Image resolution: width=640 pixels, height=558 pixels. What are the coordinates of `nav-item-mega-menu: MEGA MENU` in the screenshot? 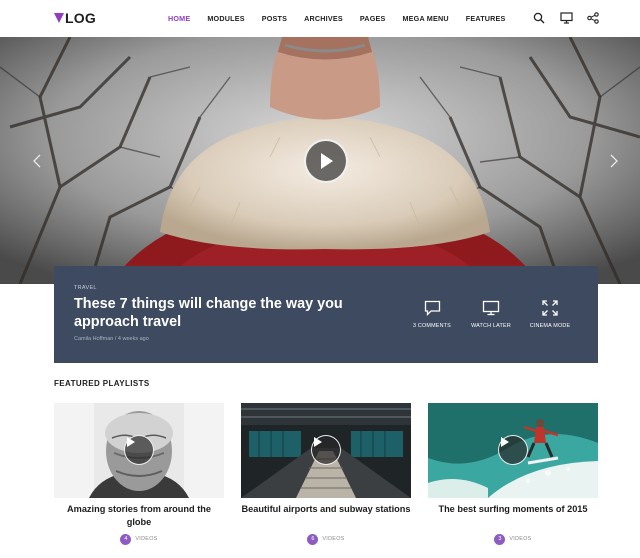 It's located at (425, 19).